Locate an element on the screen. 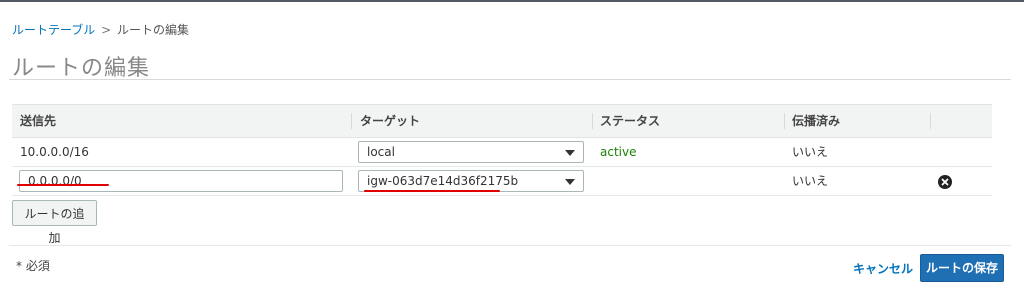 The height and width of the screenshot is (308, 1024). target-select: igw-063d7e14d36f2175b is located at coordinates (471, 181).